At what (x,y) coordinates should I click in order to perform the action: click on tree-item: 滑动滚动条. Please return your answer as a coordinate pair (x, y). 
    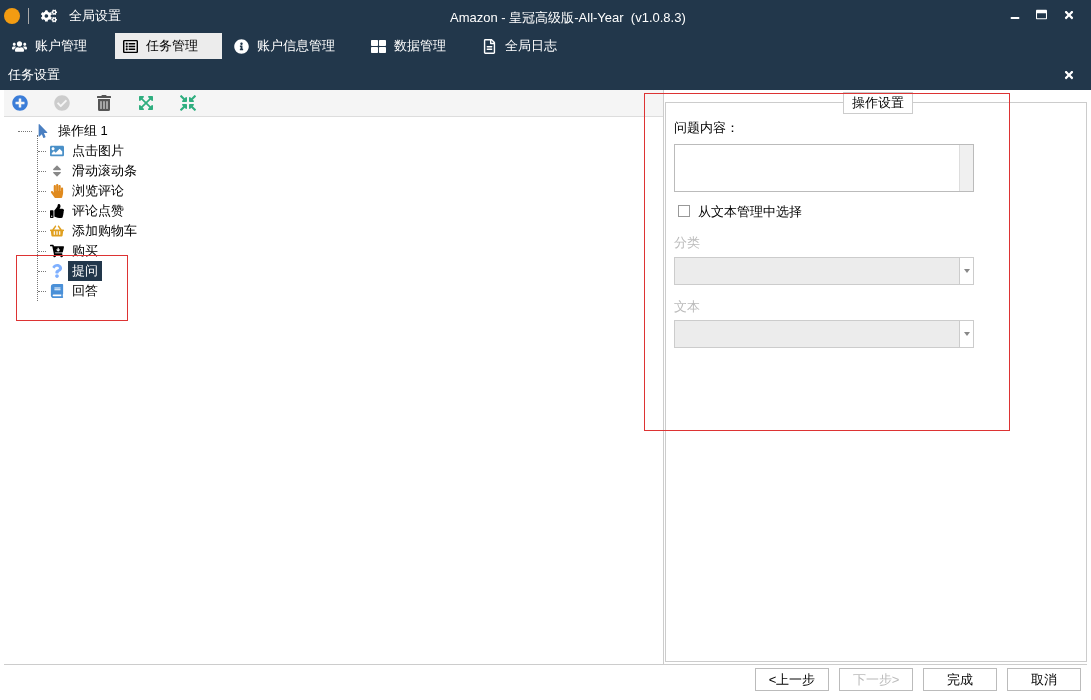
    Looking at the image, I should click on (104, 171).